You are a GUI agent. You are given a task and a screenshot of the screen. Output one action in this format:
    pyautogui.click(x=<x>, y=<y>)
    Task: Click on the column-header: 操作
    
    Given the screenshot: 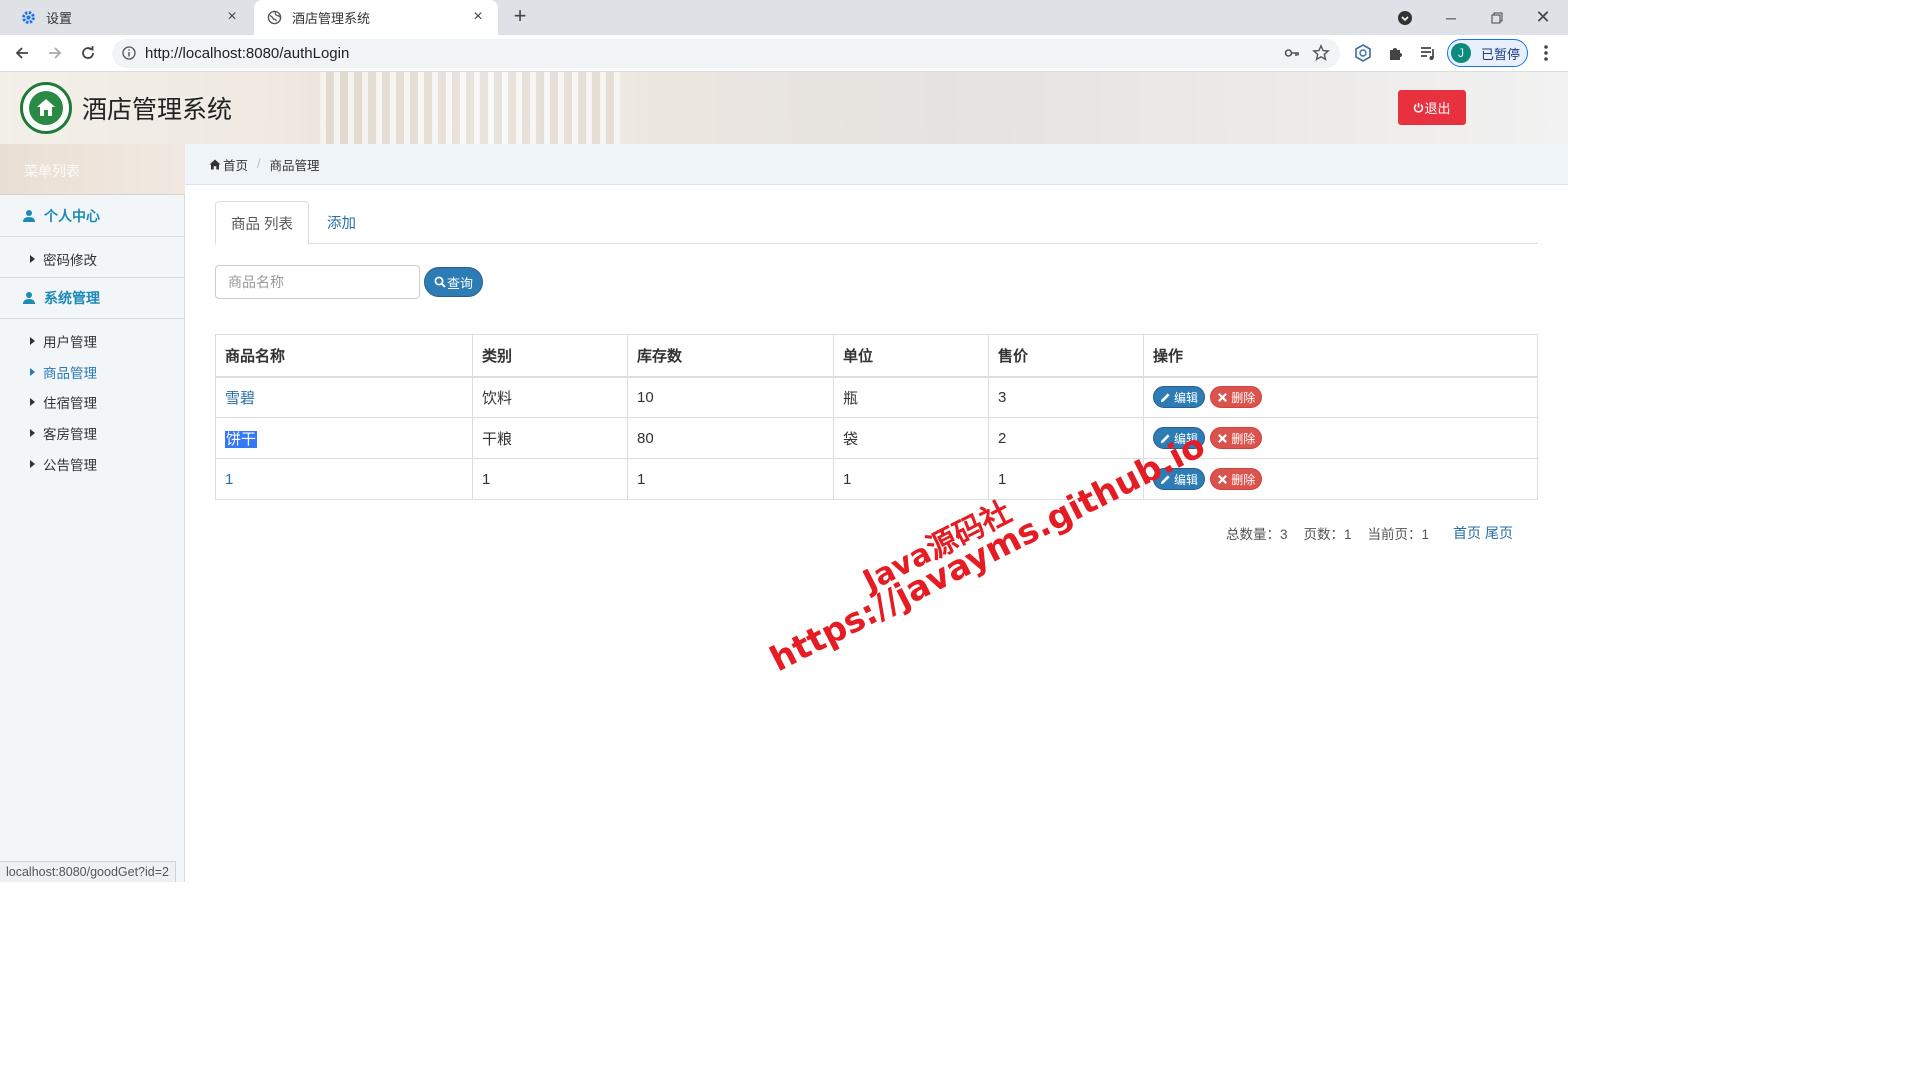 What is the action you would take?
    pyautogui.click(x=1340, y=356)
    